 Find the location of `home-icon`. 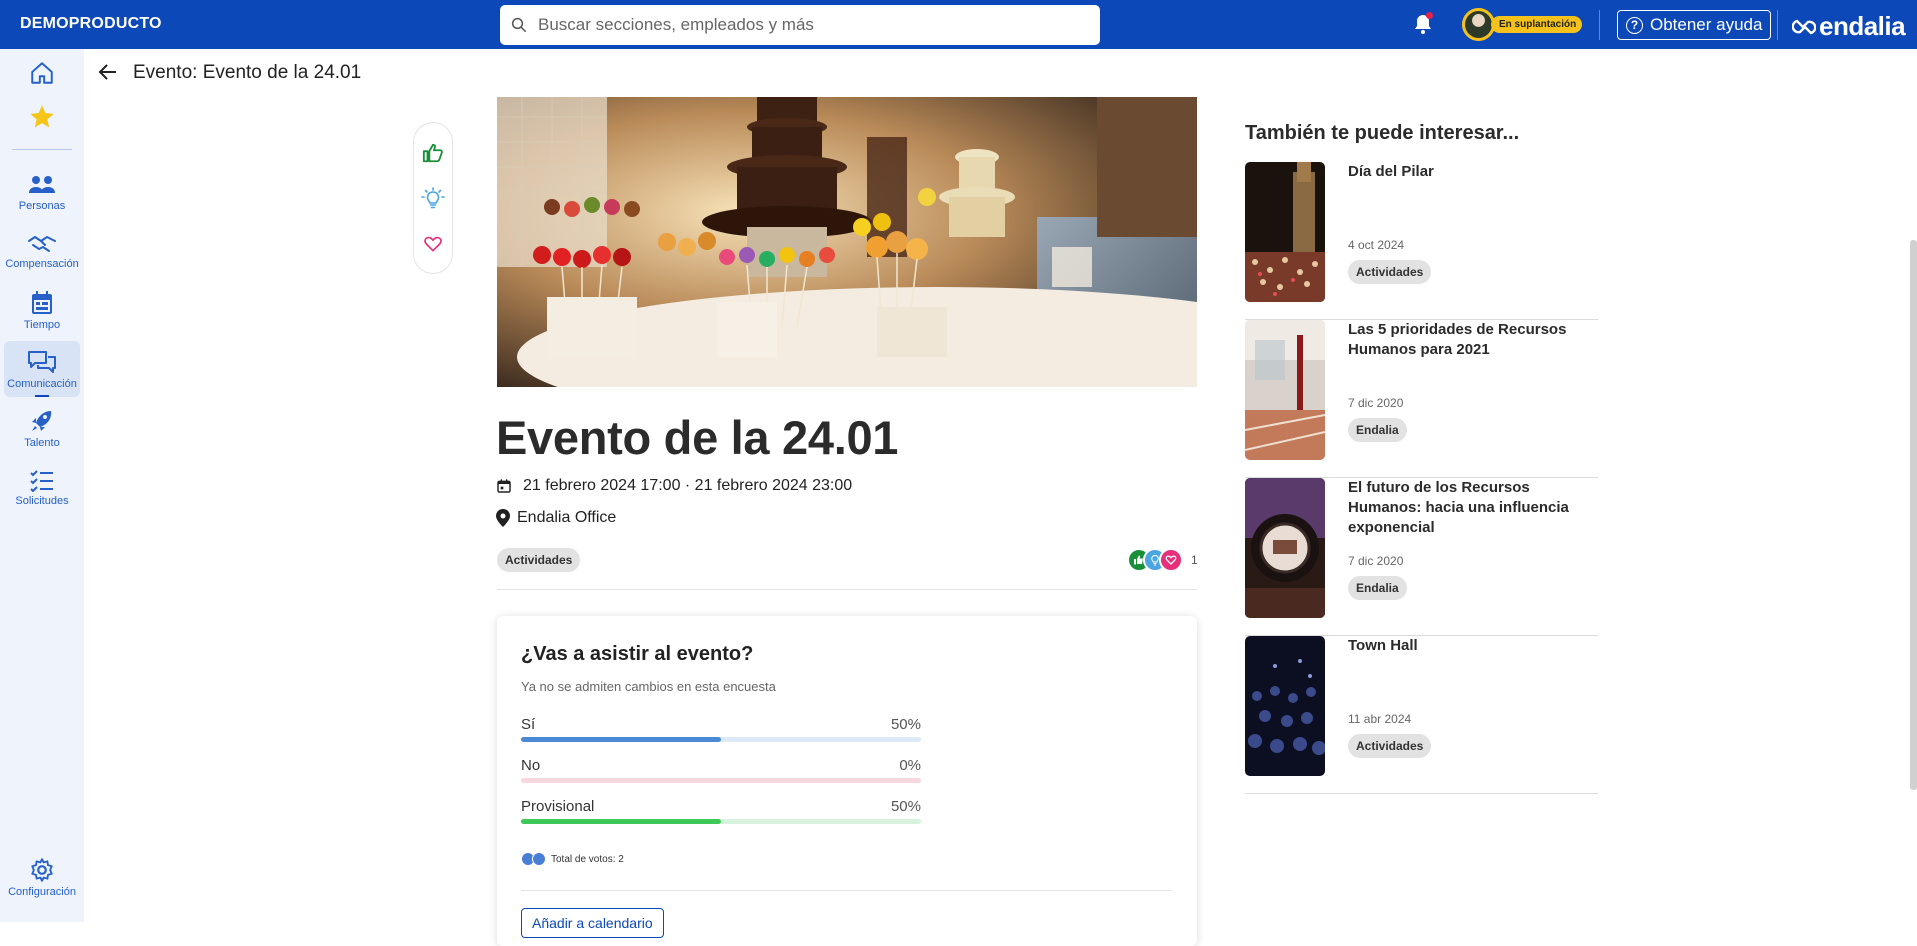

home-icon is located at coordinates (42, 73).